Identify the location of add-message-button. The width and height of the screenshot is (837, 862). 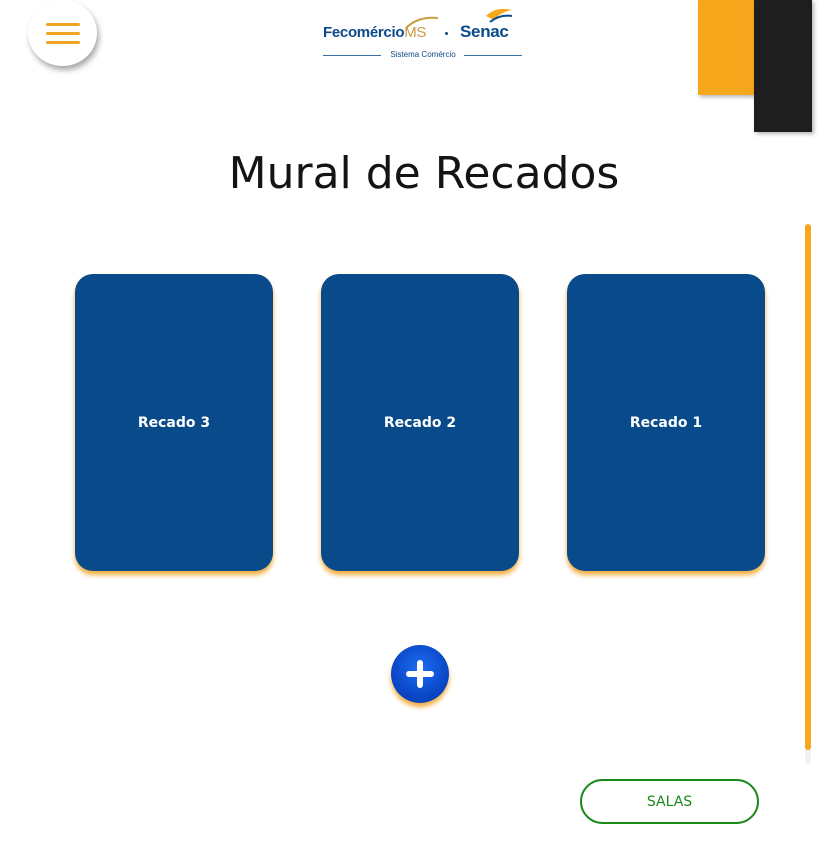
(420, 674).